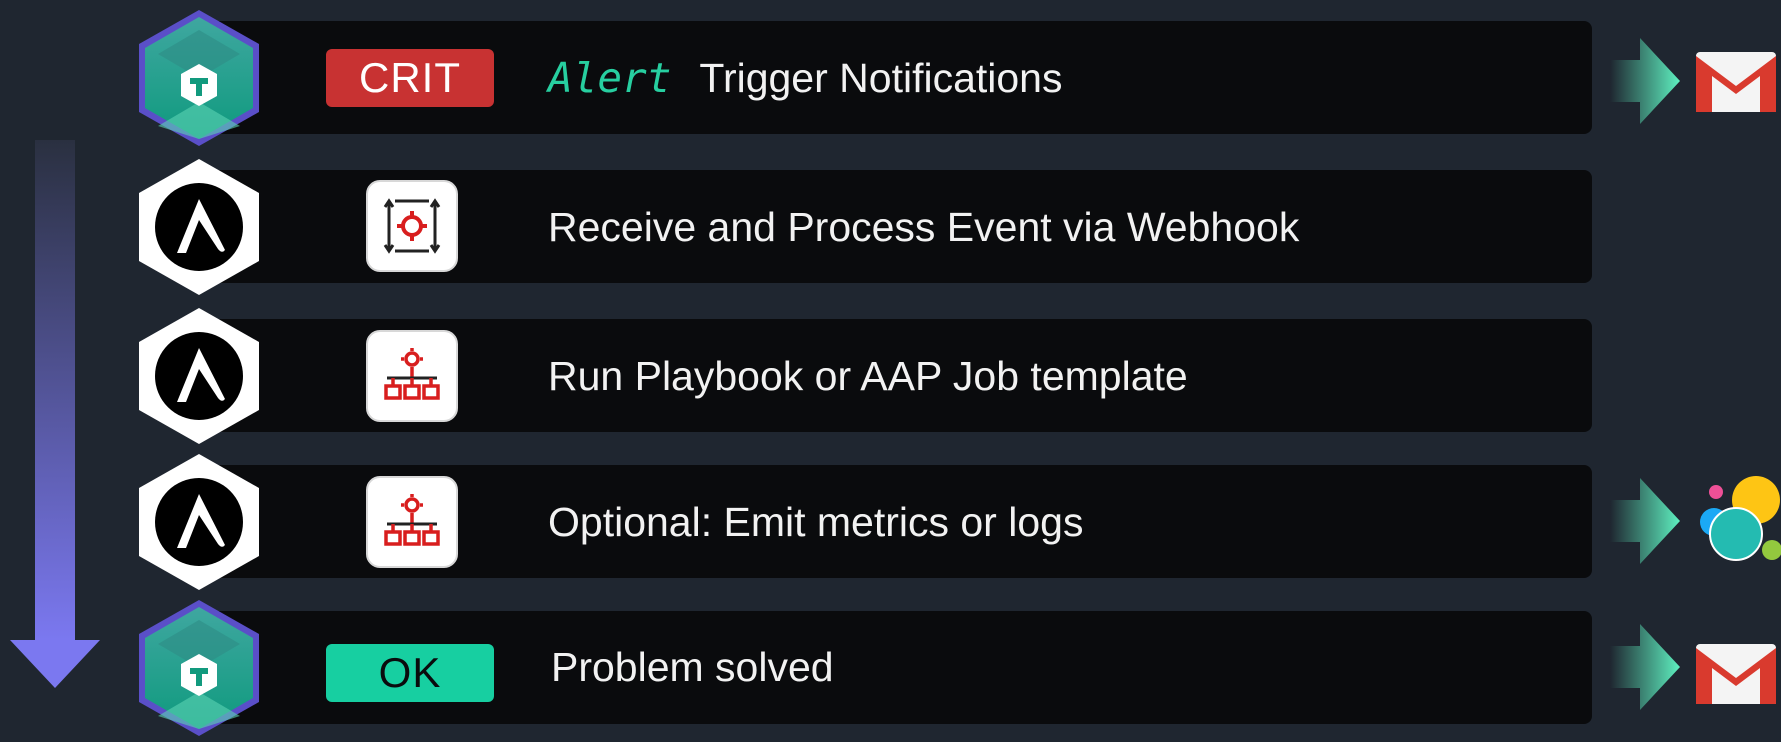 This screenshot has height=742, width=1781. I want to click on status-badge-ok: OK, so click(410, 673).